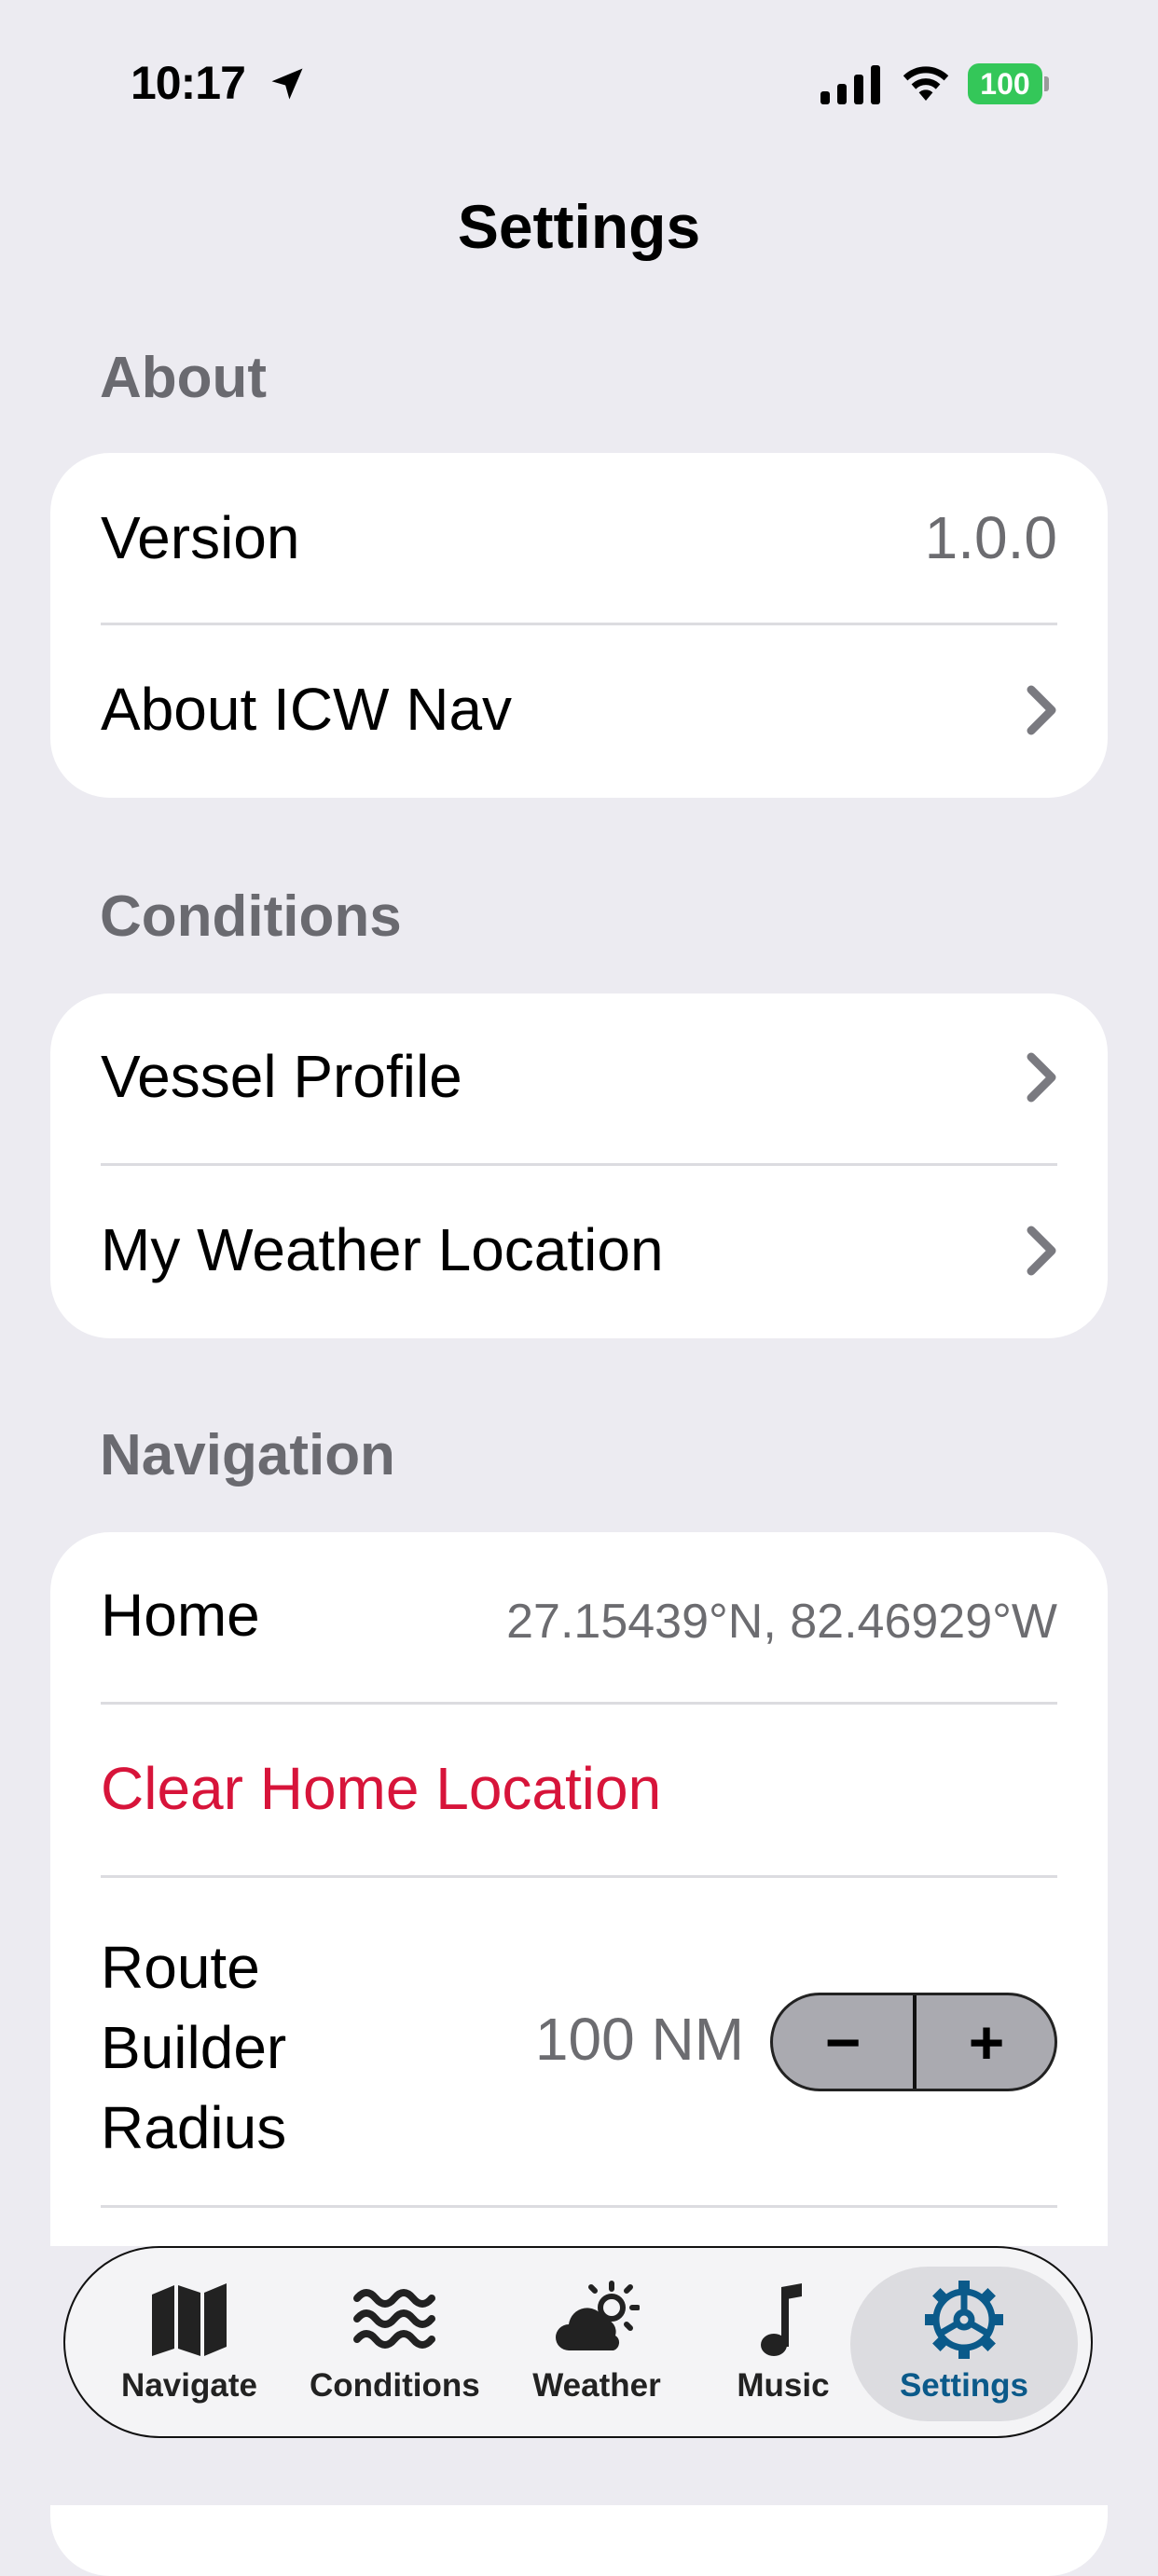 The width and height of the screenshot is (1158, 2576). I want to click on tab-weather: Weather, so click(597, 2344).